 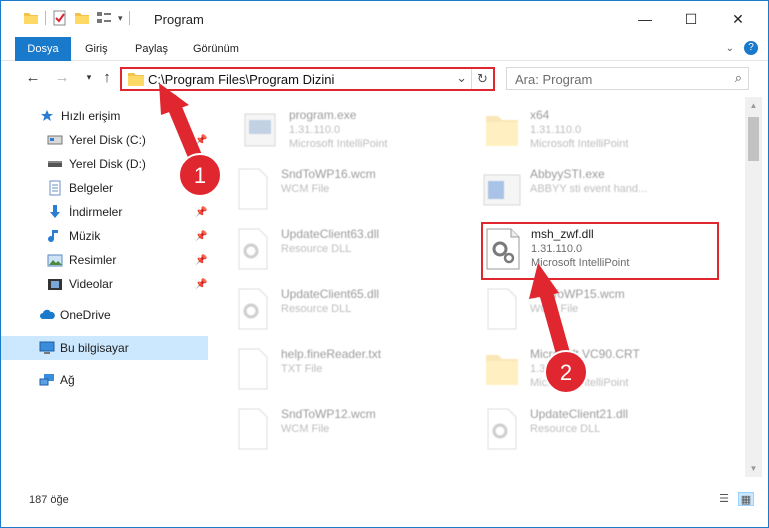 What do you see at coordinates (104, 212) in the screenshot?
I see `sidebar-item-downloads: İndirmeler 📌` at bounding box center [104, 212].